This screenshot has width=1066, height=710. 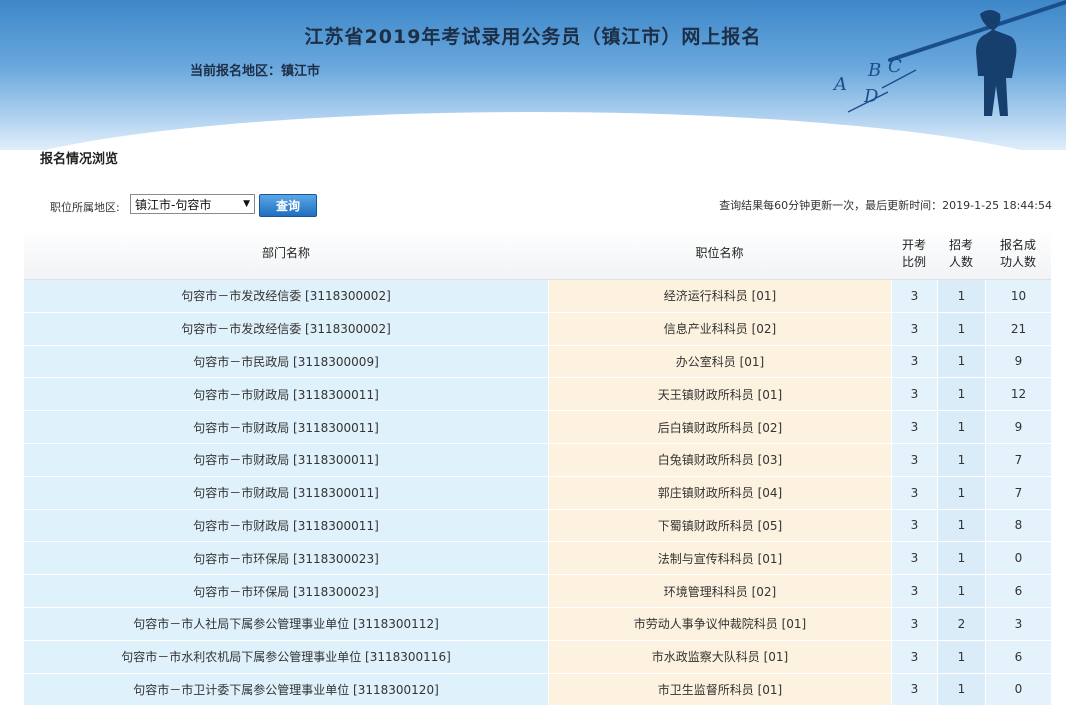 I want to click on region-select: 镇江市-句容市 ▼, so click(x=192, y=204).